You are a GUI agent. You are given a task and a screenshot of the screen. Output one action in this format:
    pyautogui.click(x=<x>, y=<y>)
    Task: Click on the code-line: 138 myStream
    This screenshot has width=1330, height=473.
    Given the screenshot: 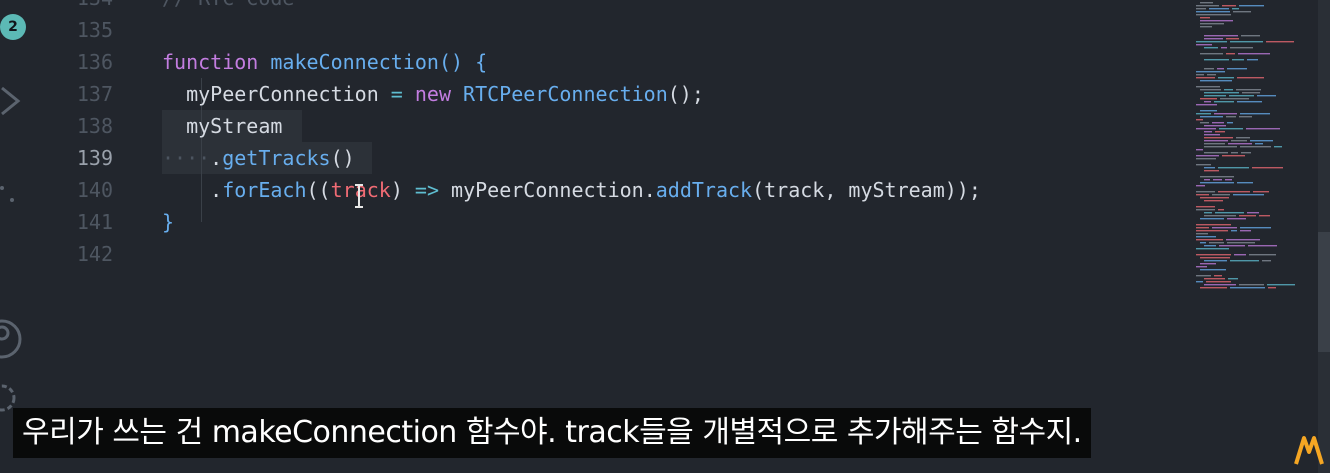 What is the action you would take?
    pyautogui.click(x=613, y=126)
    